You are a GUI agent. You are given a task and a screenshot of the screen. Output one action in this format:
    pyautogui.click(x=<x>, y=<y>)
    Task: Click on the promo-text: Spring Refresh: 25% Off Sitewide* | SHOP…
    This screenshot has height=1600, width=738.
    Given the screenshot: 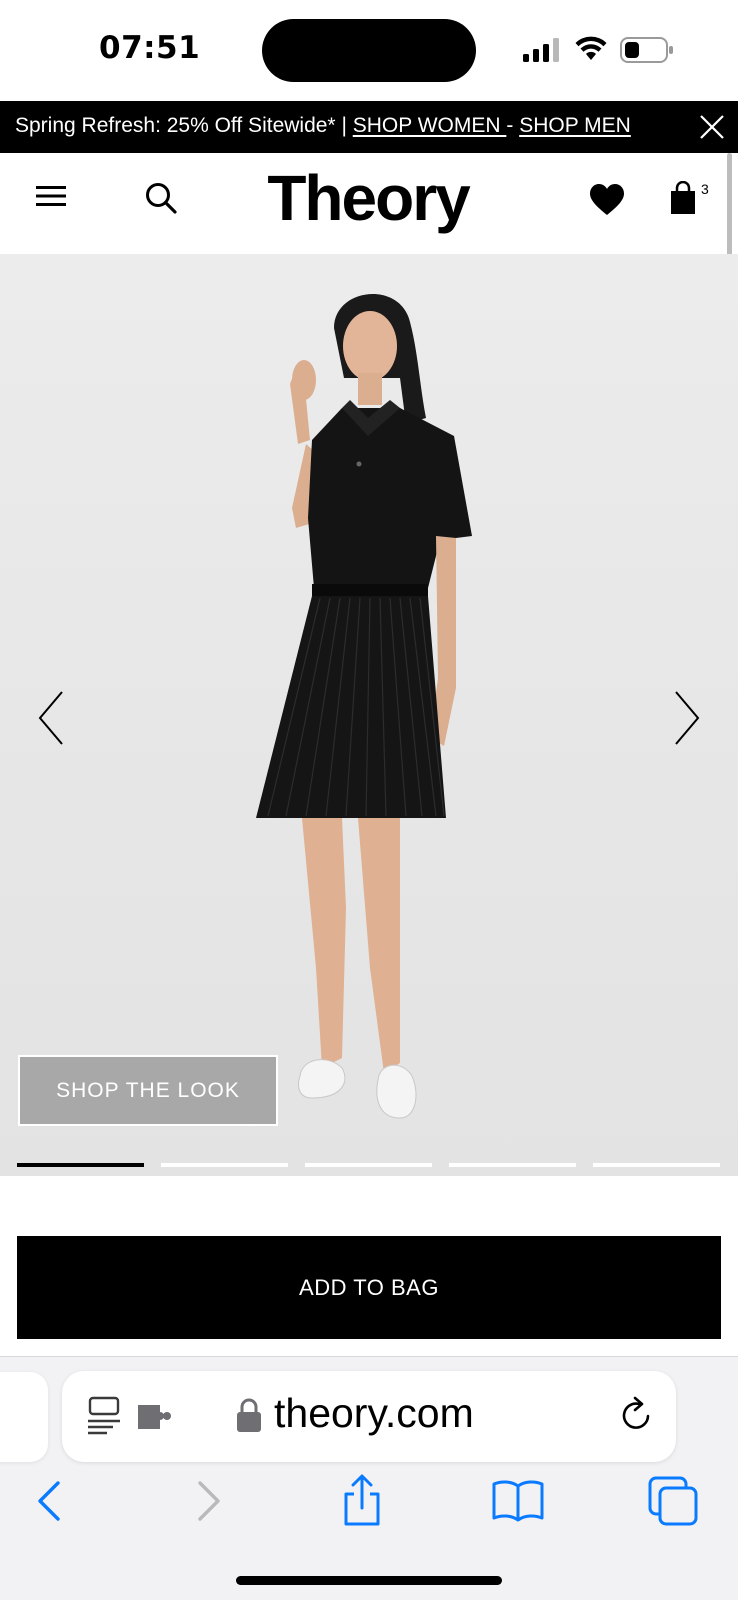 What is the action you would take?
    pyautogui.click(x=323, y=126)
    